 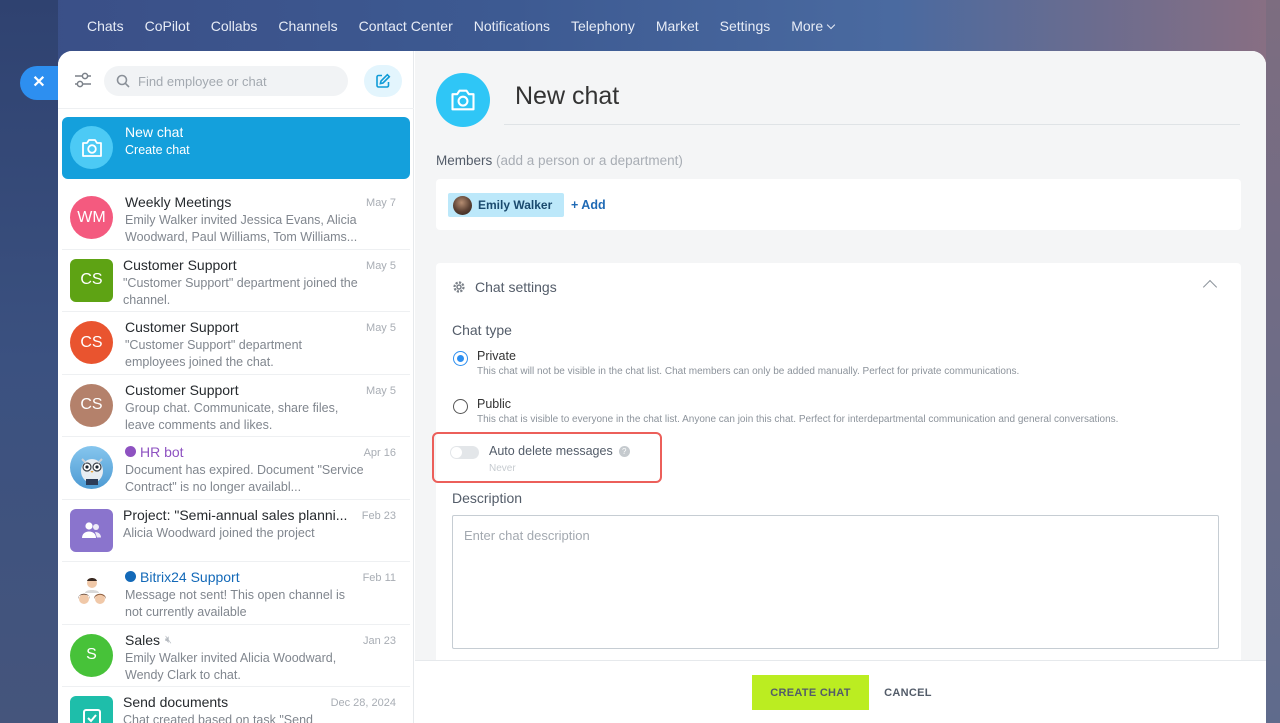 I want to click on chat-title: HR bot, so click(x=162, y=452).